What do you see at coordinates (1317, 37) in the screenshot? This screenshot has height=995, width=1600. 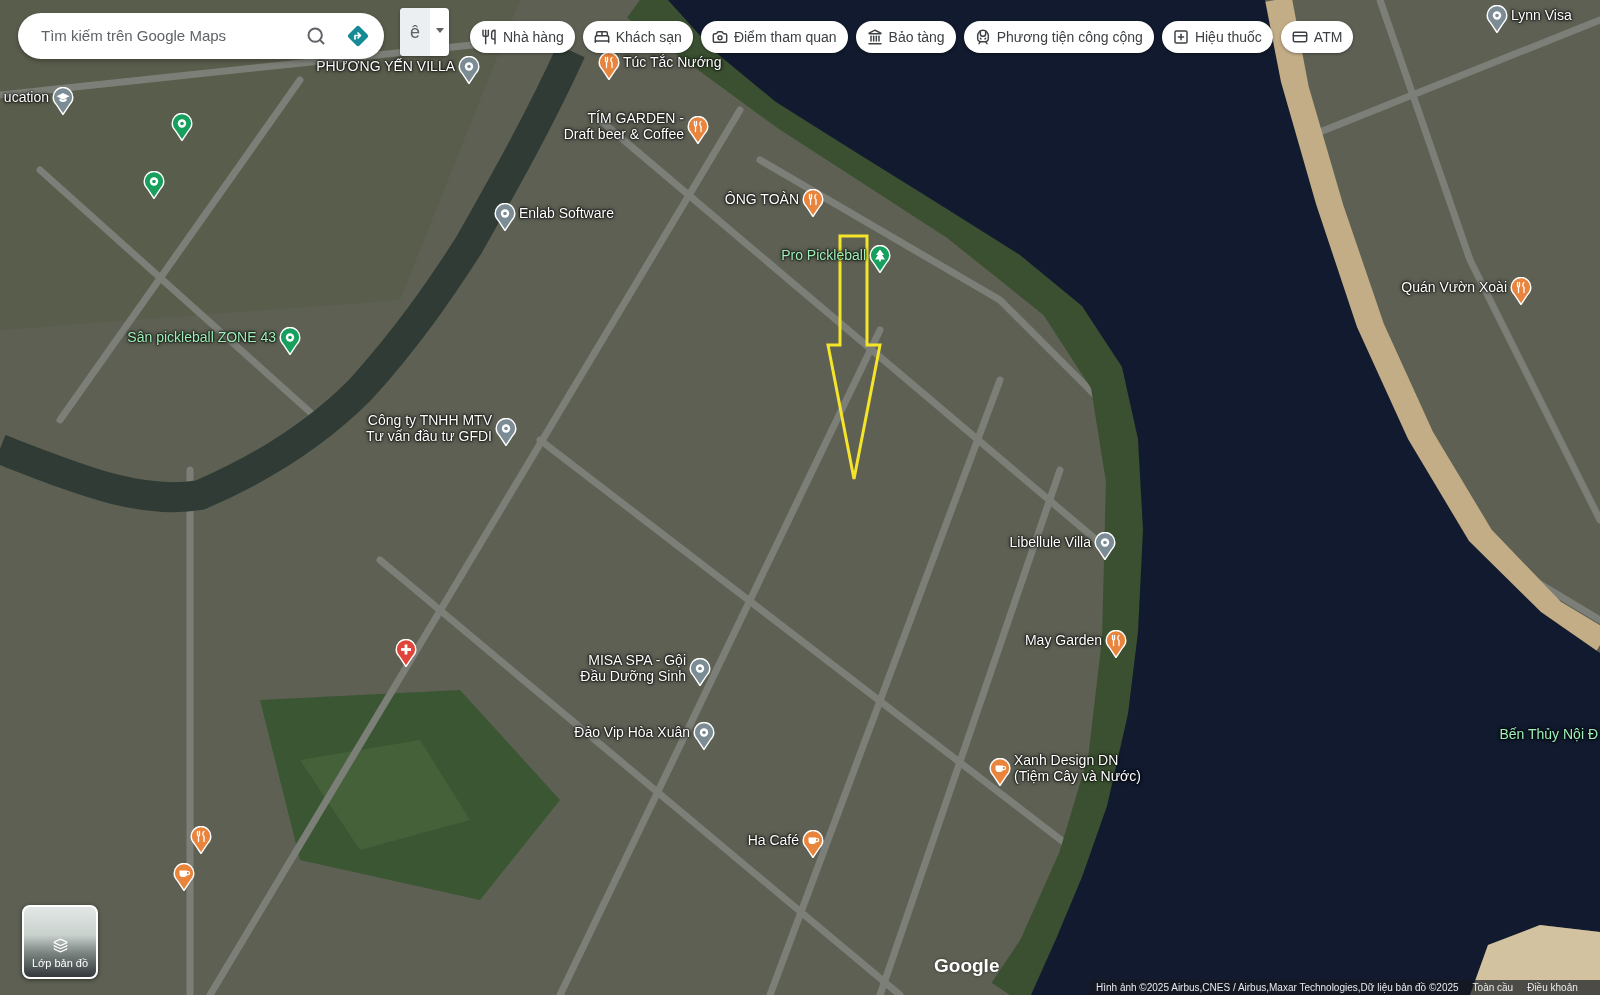 I see `category-chip: ATM` at bounding box center [1317, 37].